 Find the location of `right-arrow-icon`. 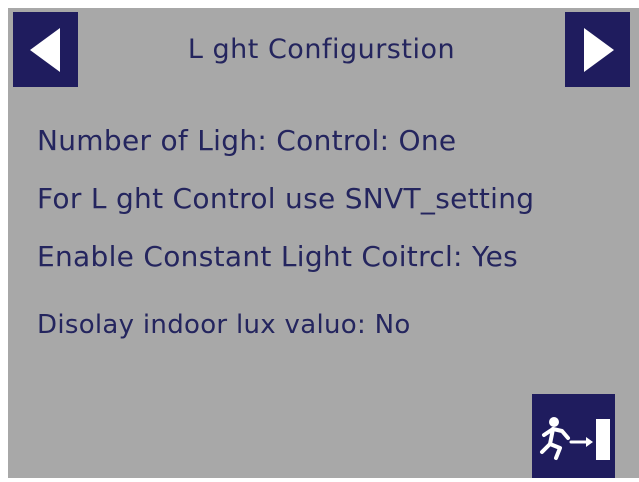

right-arrow-icon is located at coordinates (598, 49).